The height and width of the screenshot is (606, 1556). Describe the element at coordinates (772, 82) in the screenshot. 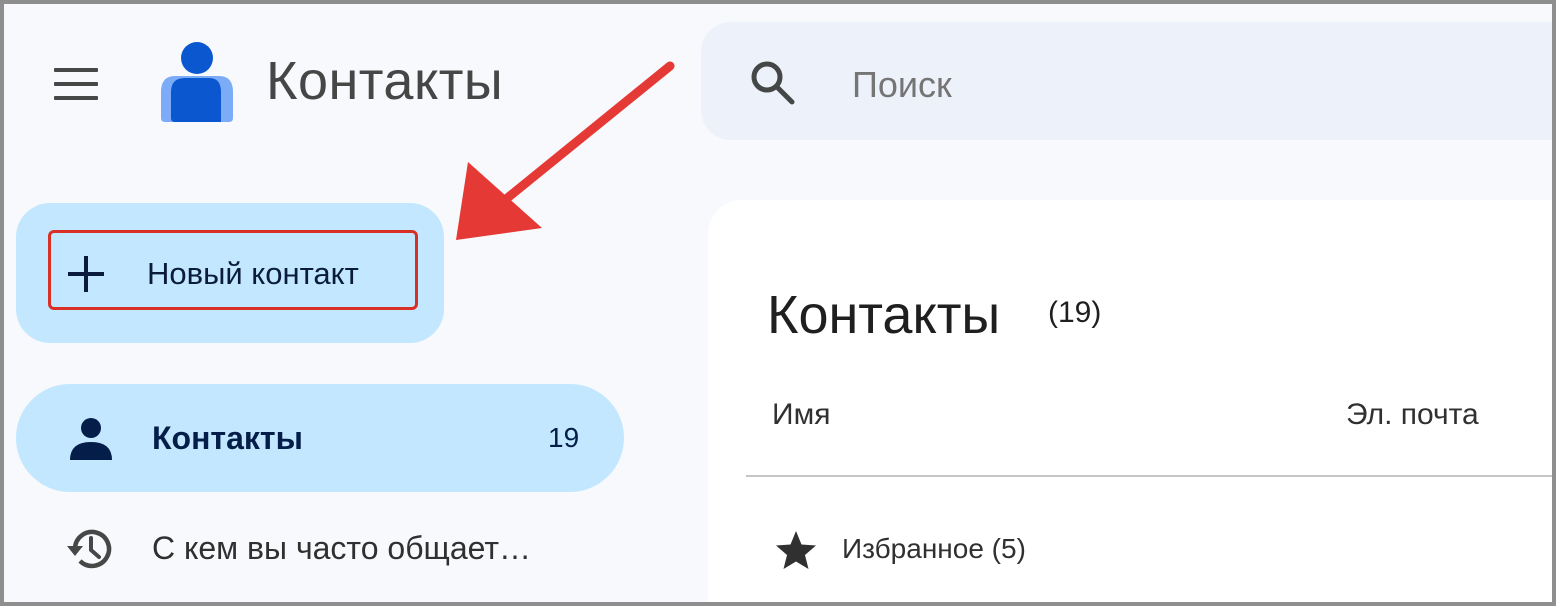

I see `search-icon` at that location.